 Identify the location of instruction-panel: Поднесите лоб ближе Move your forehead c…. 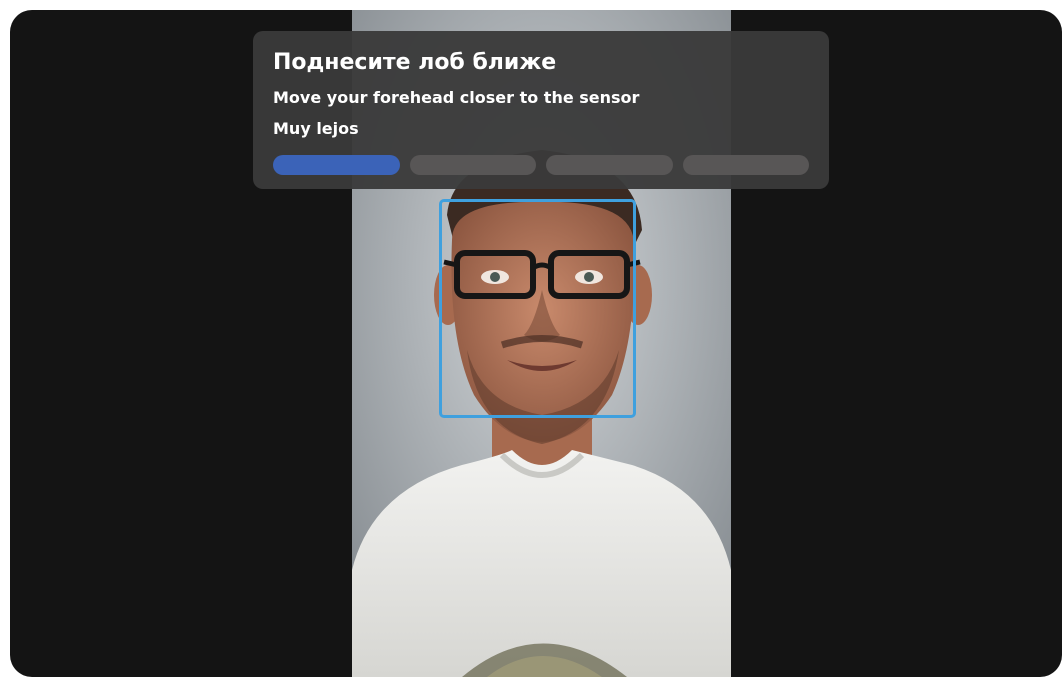
(541, 110).